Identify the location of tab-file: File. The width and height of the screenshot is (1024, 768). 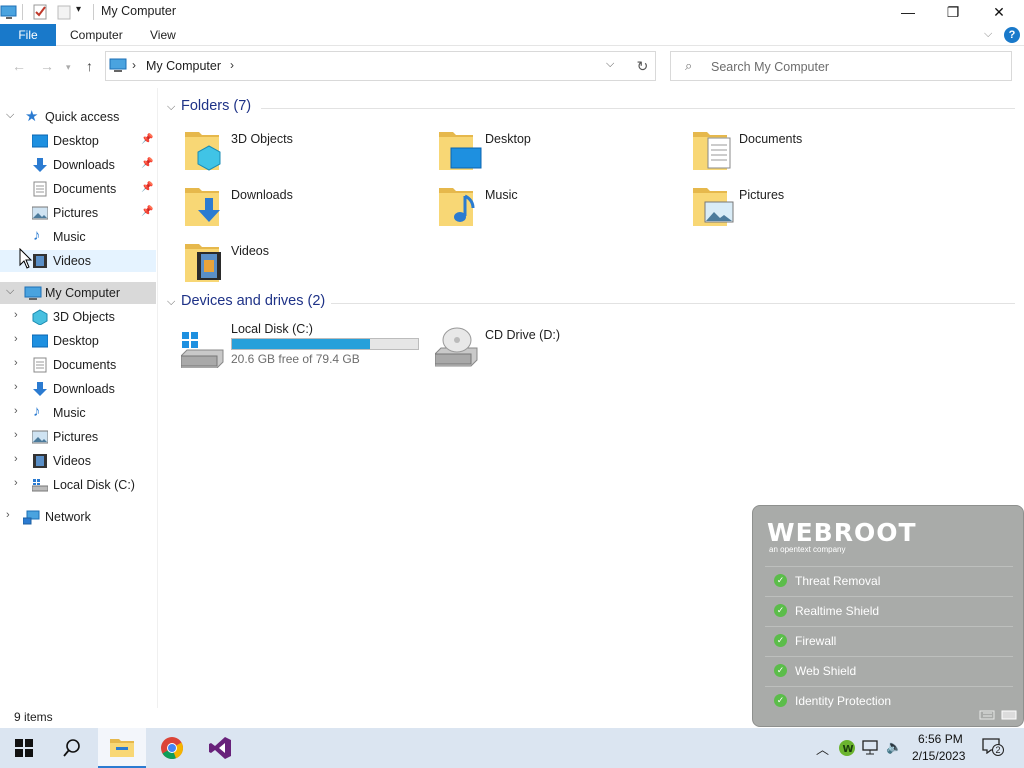
(28, 35).